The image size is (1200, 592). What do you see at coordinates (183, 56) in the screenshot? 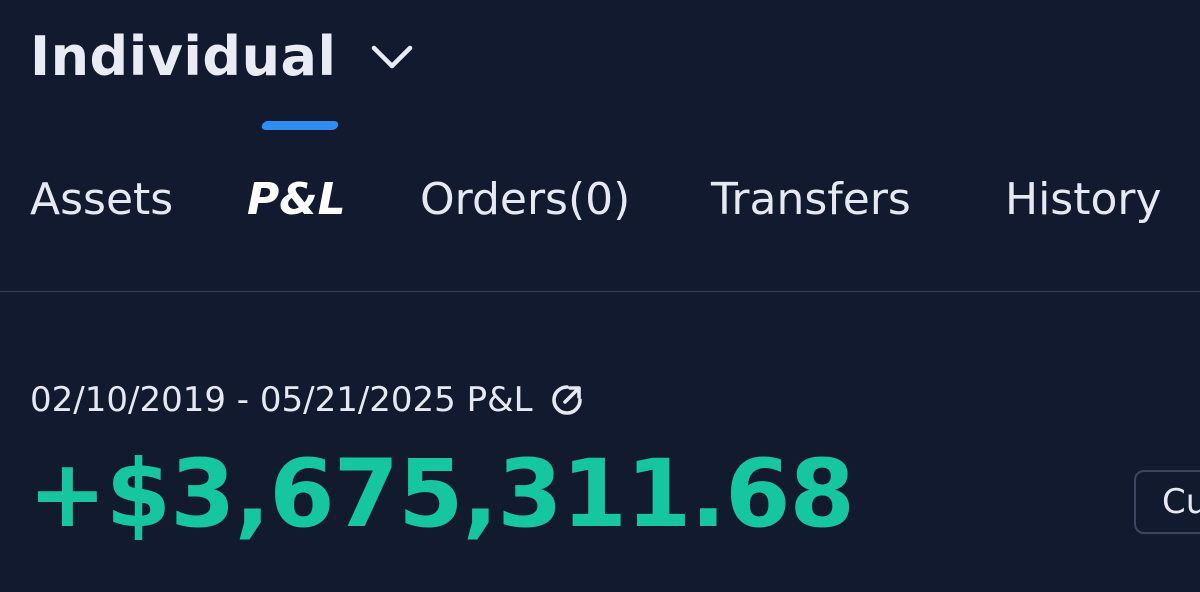
I see `account-name: Individual` at bounding box center [183, 56].